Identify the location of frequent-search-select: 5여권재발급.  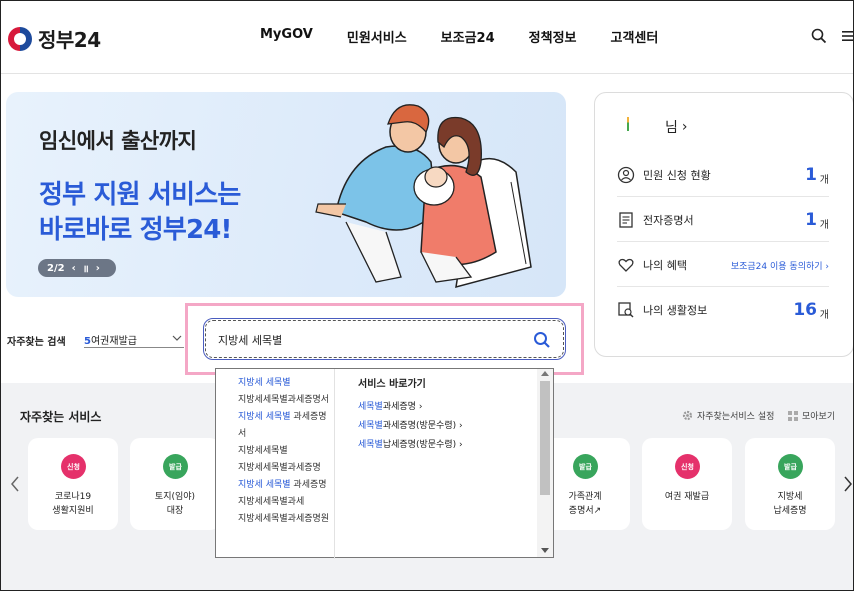
(134, 338).